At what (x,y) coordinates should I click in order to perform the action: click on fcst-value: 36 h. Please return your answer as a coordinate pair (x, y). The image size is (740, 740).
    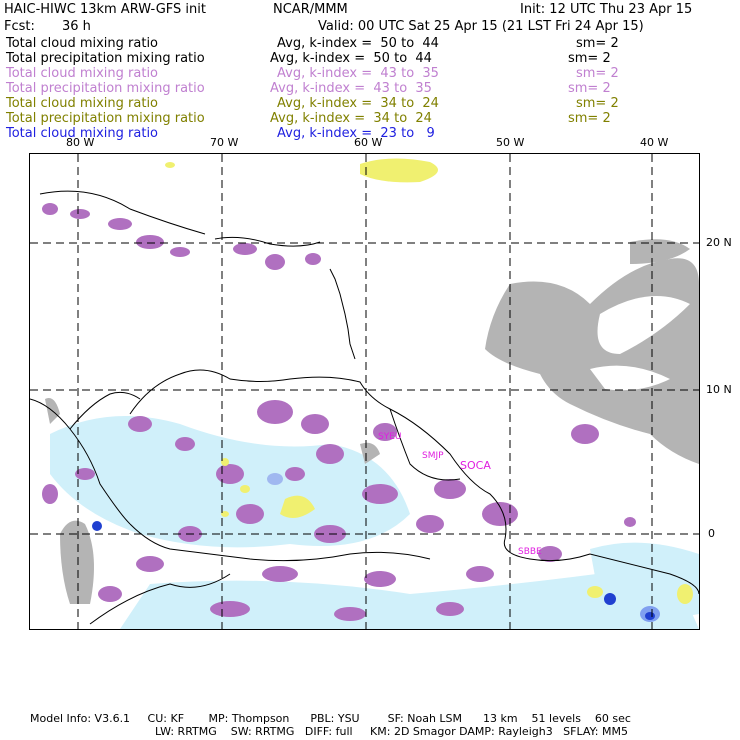
    Looking at the image, I should click on (76, 26).